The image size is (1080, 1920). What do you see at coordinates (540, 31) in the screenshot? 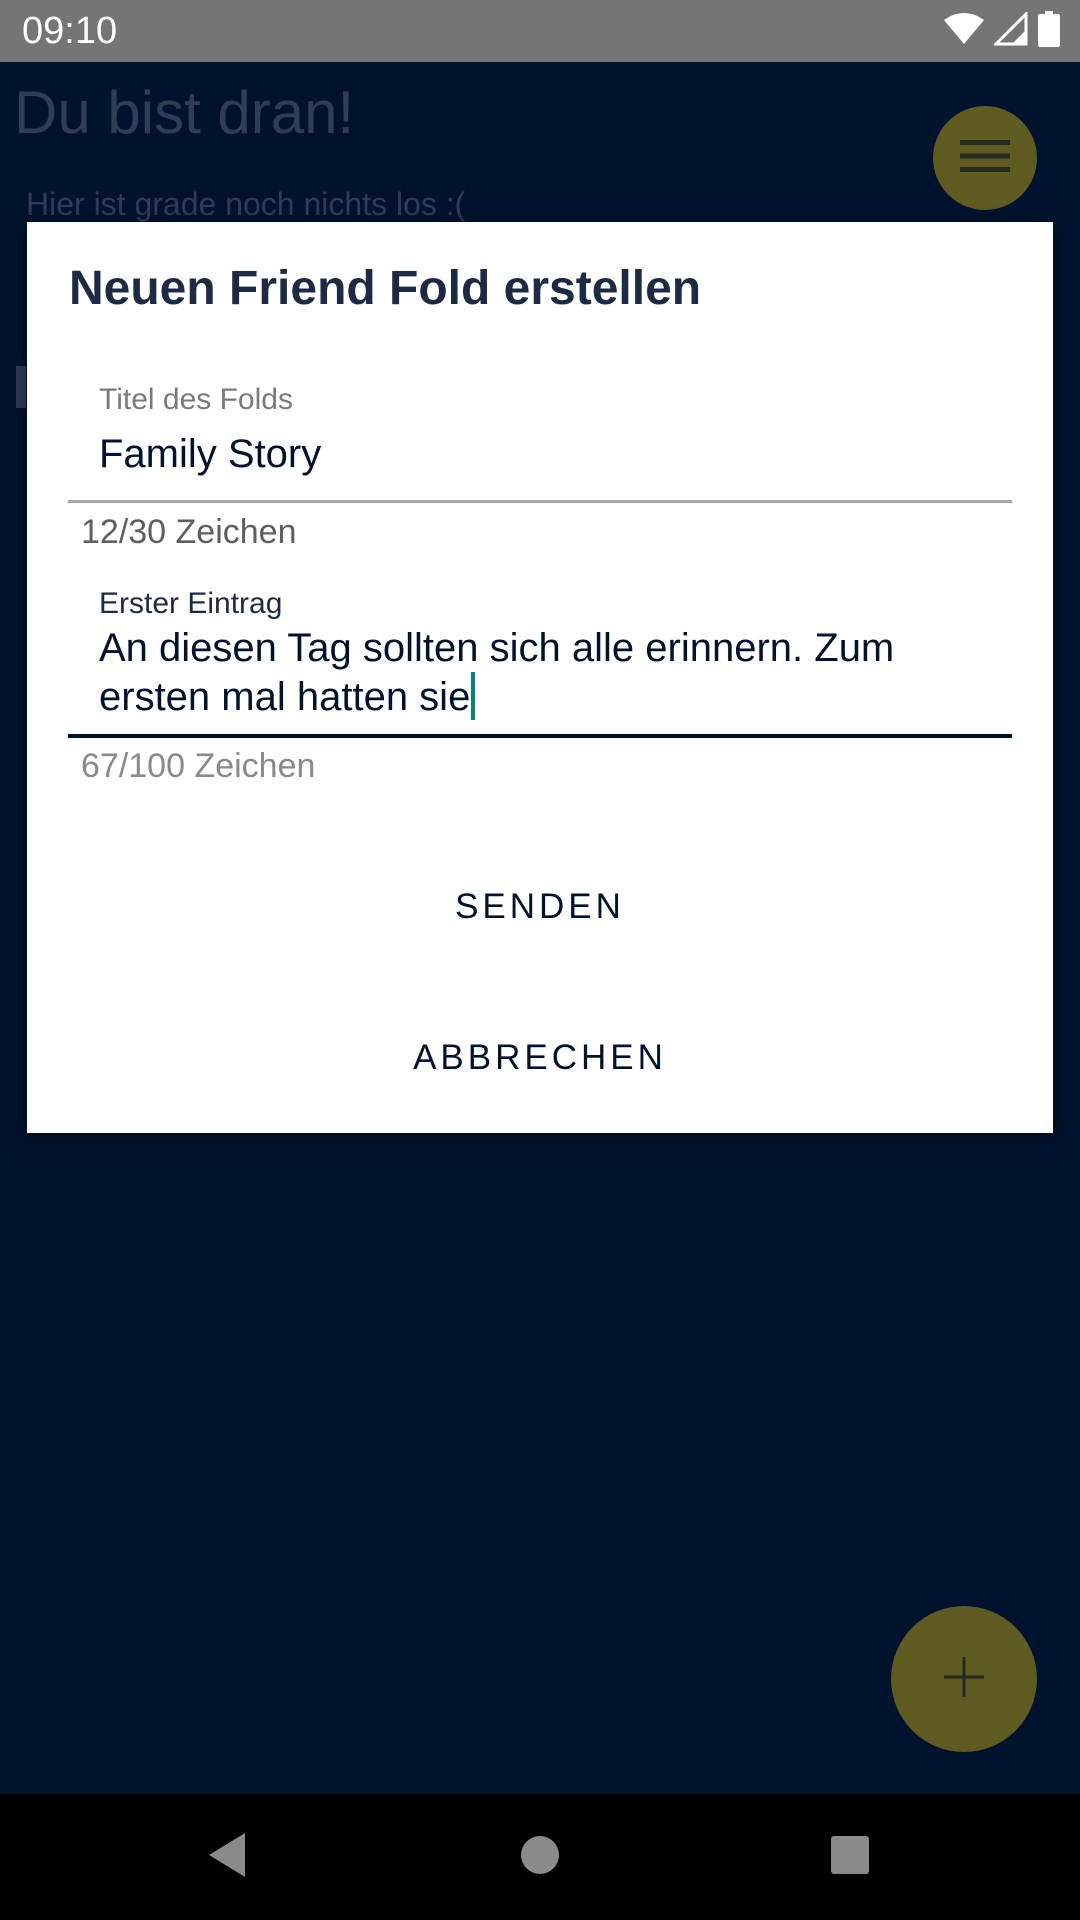
I see `status-bar: 09:10` at bounding box center [540, 31].